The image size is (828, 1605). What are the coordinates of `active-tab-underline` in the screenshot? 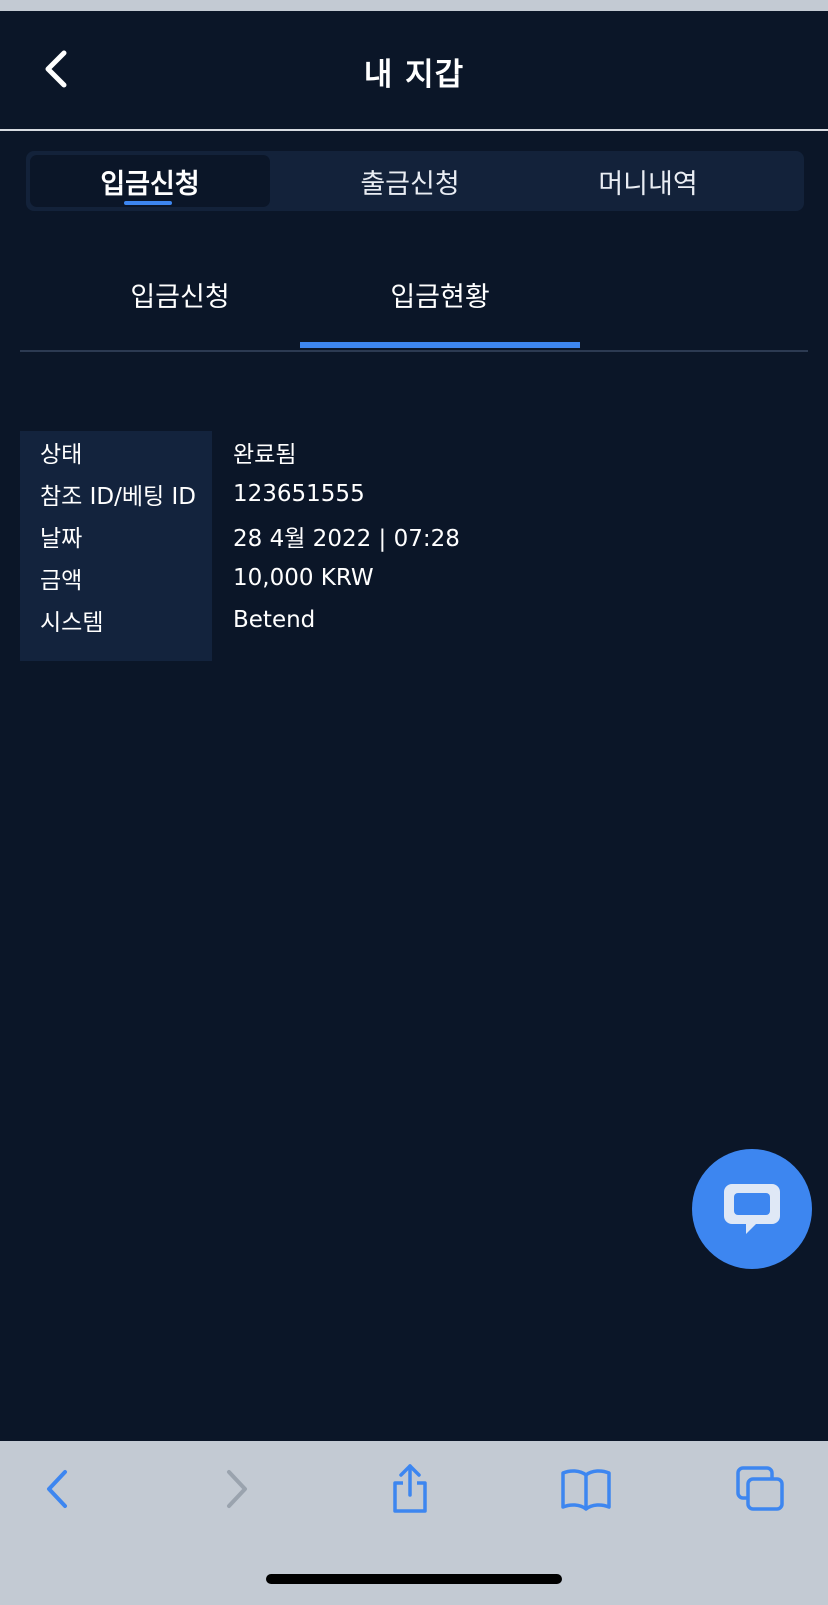 It's located at (148, 203).